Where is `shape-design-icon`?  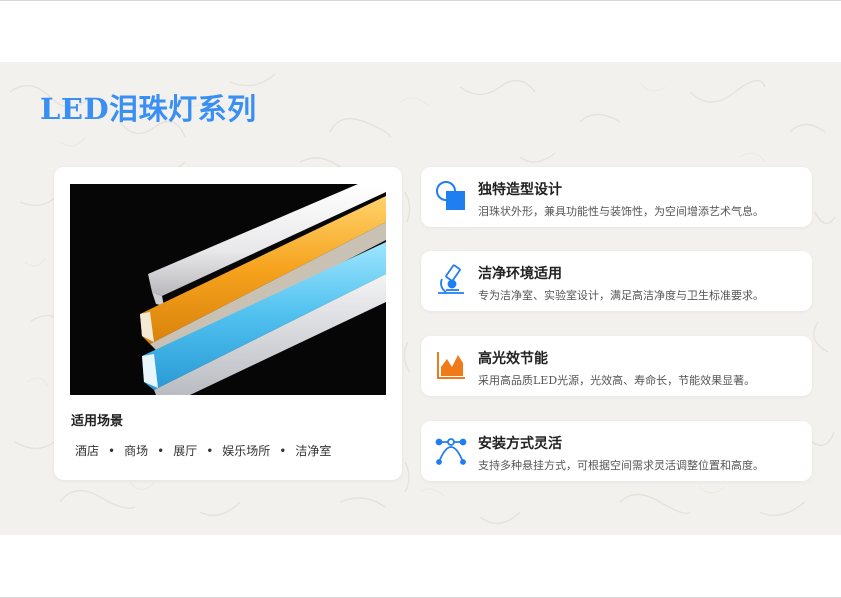 shape-design-icon is located at coordinates (451, 196).